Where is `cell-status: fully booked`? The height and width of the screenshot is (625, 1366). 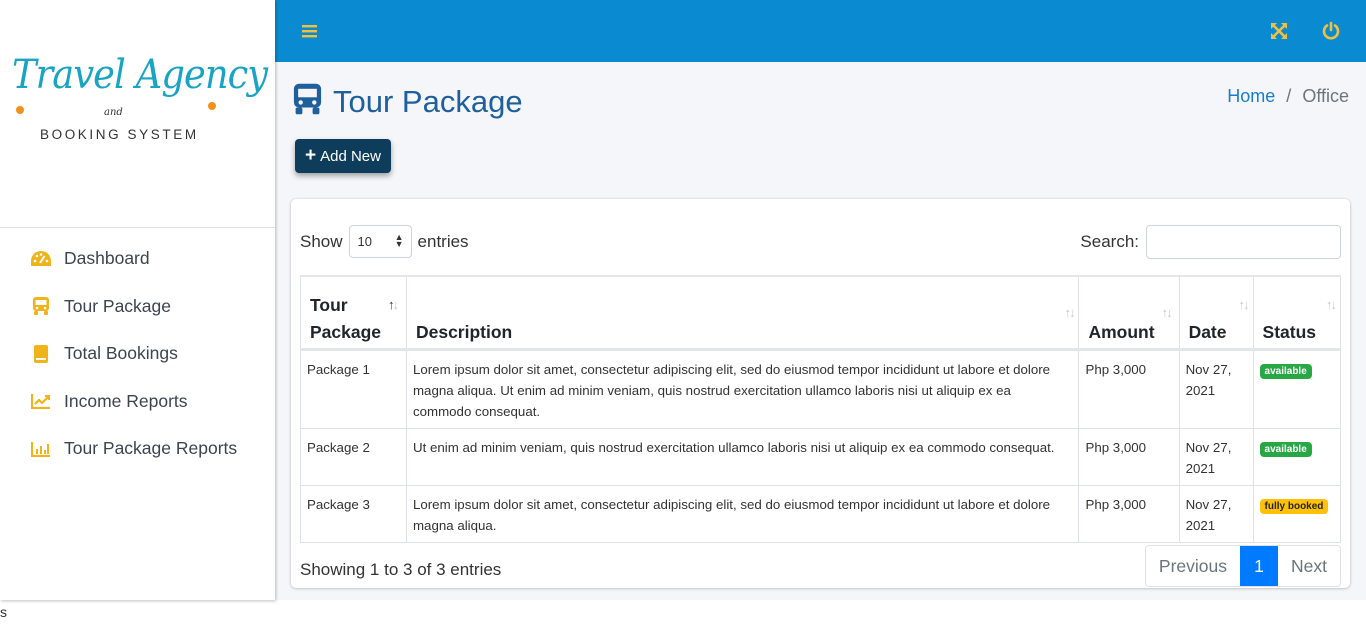
cell-status: fully booked is located at coordinates (1297, 513).